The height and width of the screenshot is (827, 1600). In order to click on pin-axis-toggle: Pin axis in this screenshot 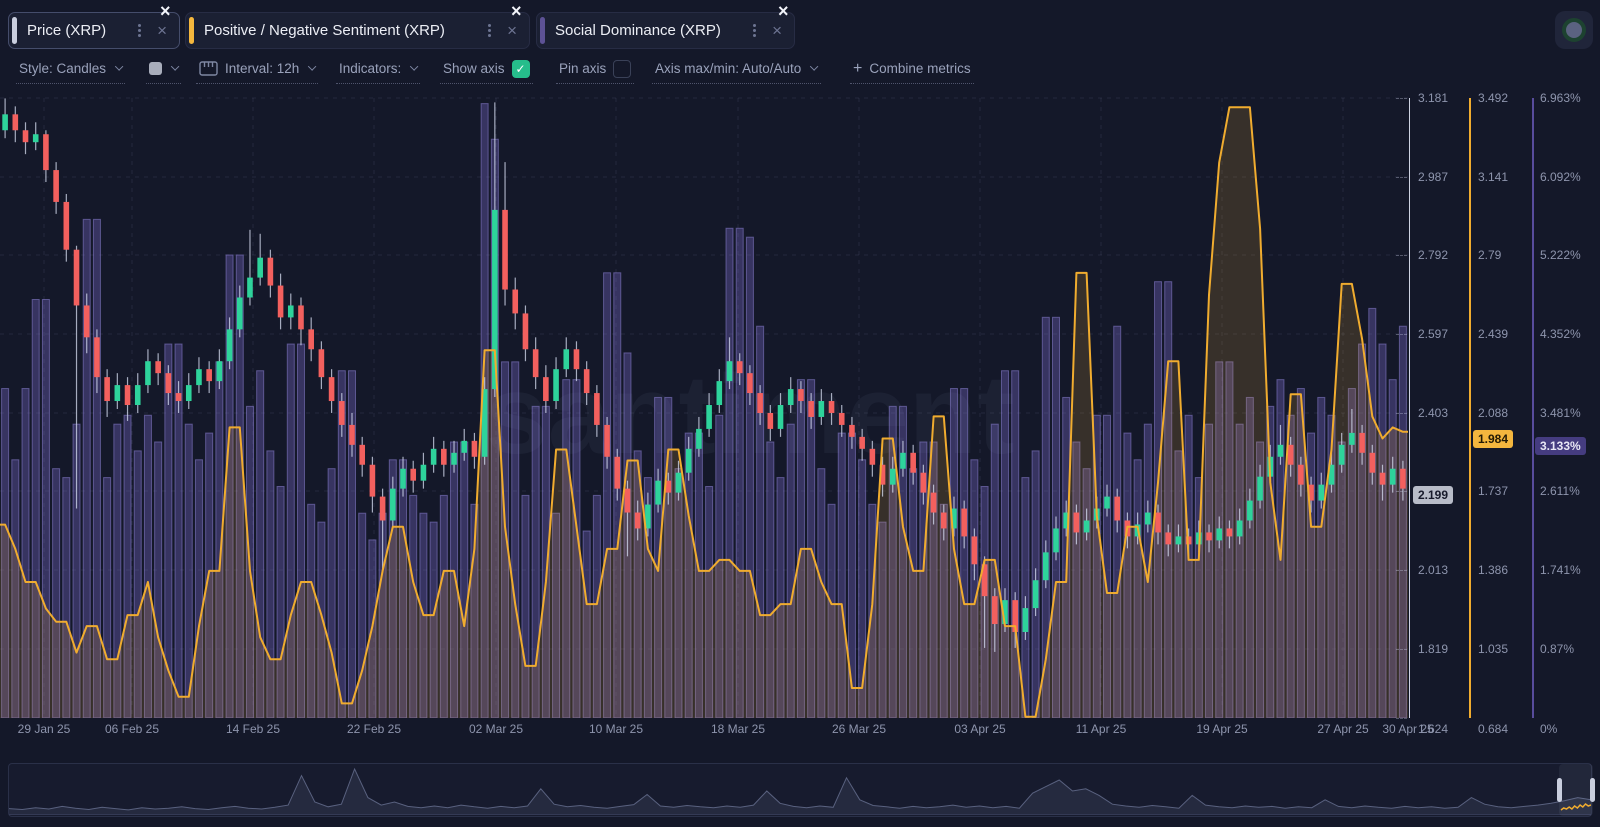, I will do `click(595, 71)`.